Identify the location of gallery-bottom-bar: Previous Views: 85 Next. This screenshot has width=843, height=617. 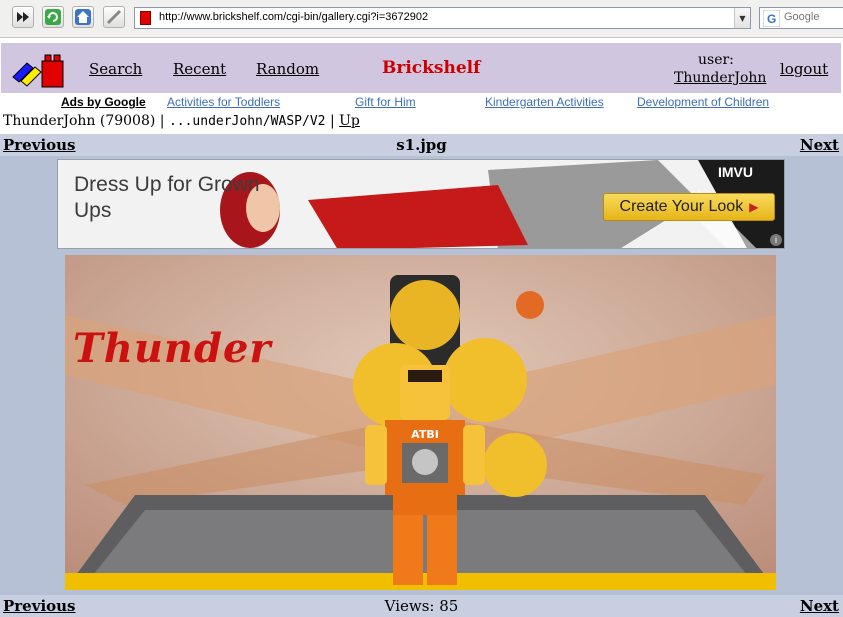
(421, 606).